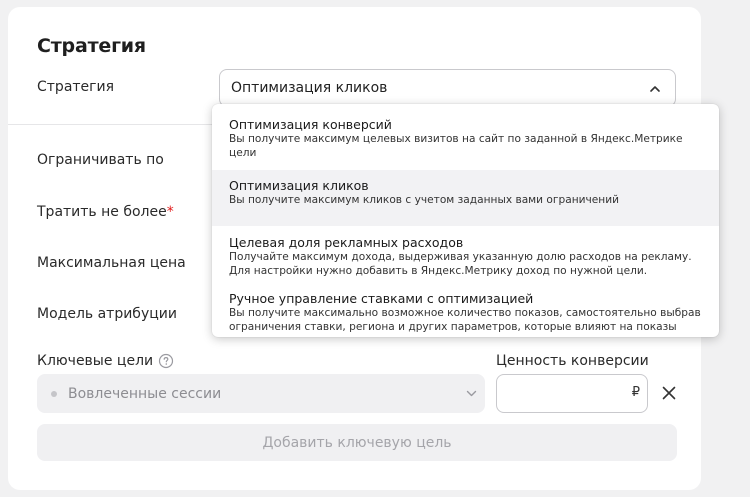  I want to click on chevron-down-icon, so click(471, 393).